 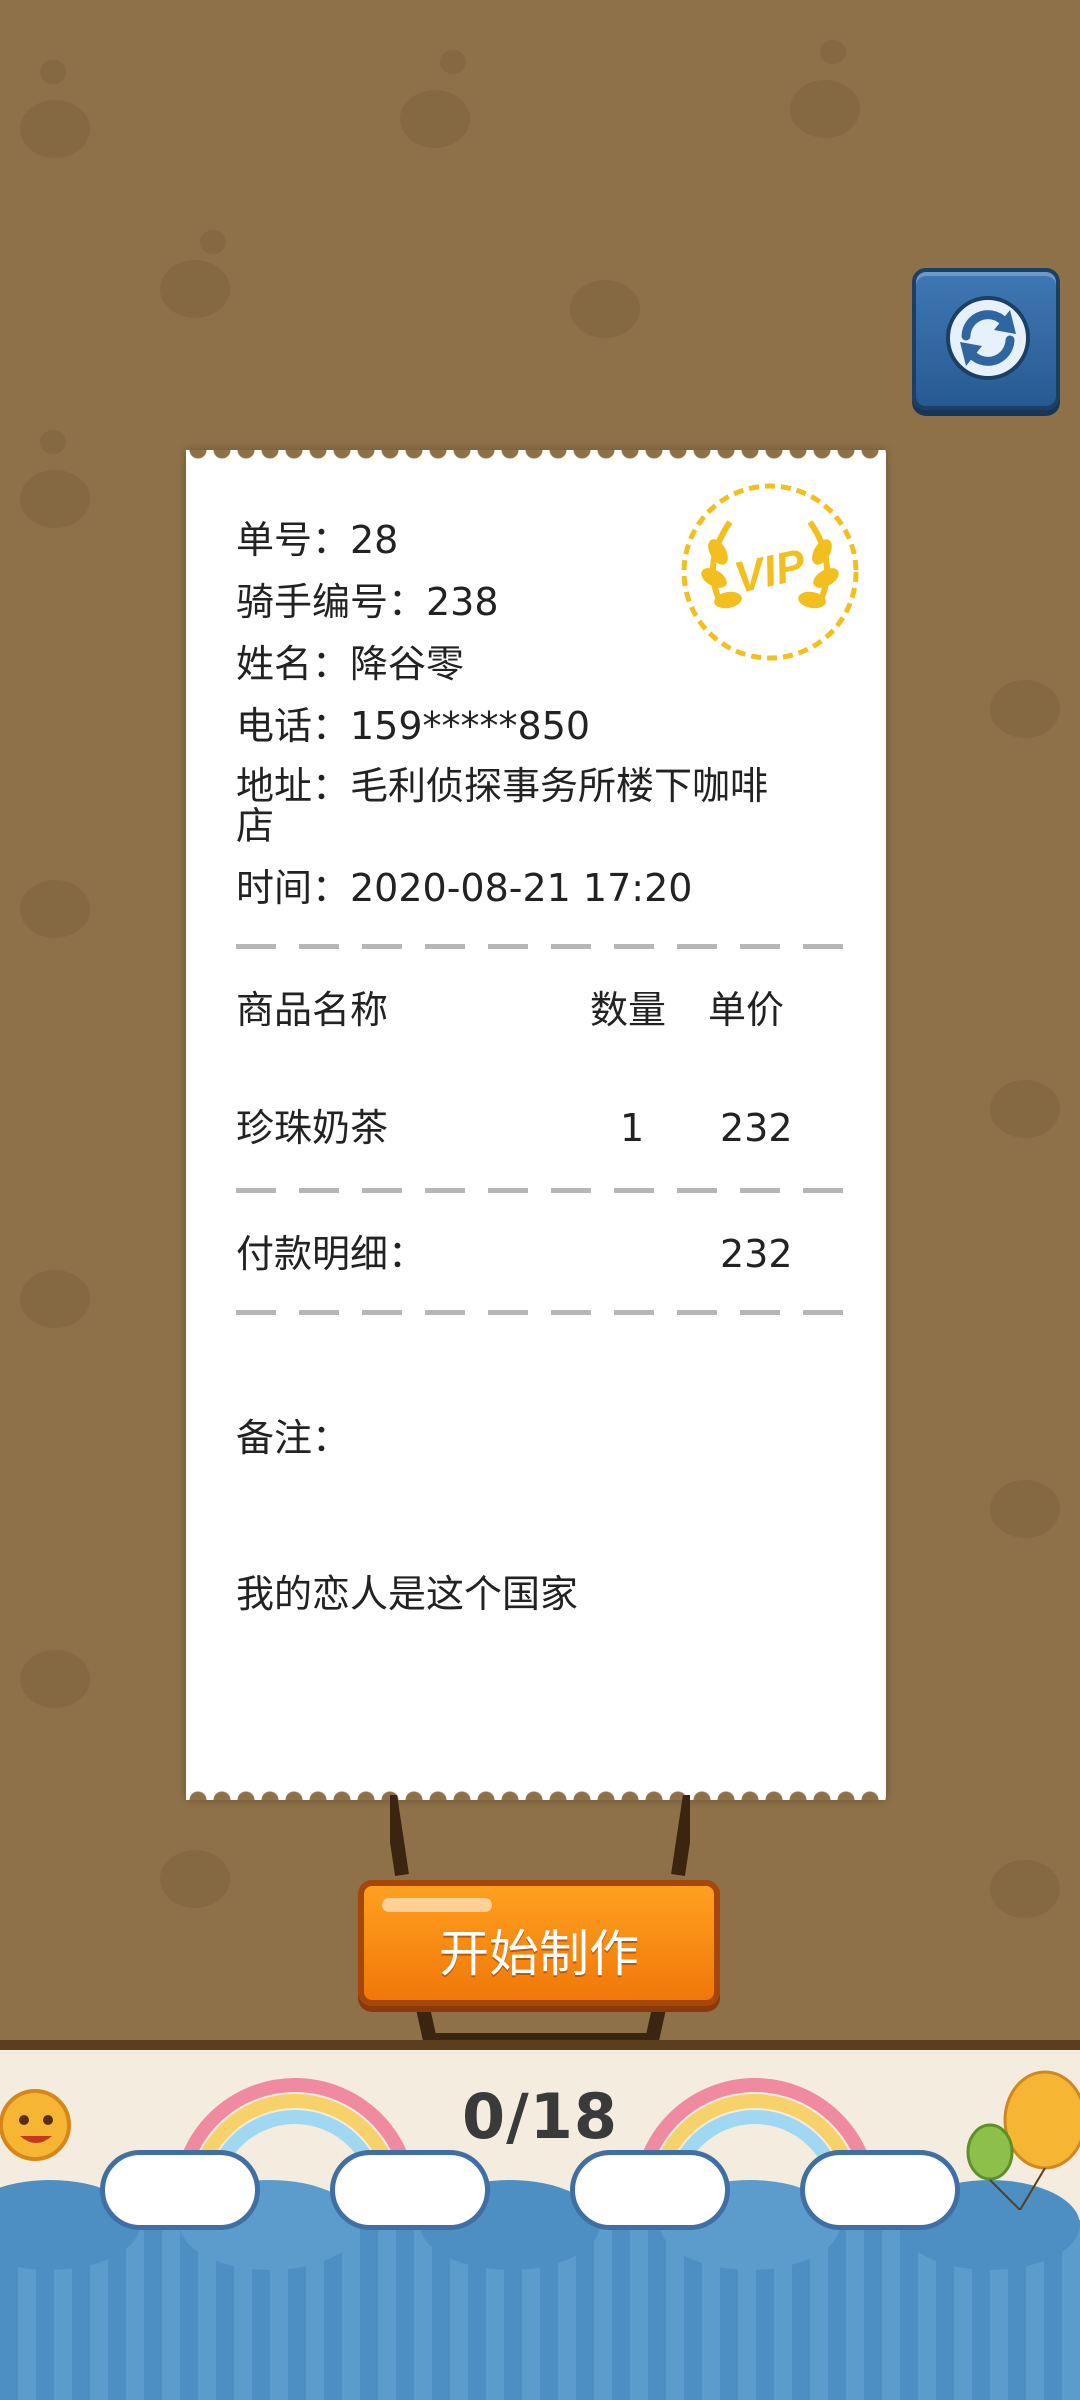 What do you see at coordinates (632, 1128) in the screenshot?
I see `item-quantity: 1` at bounding box center [632, 1128].